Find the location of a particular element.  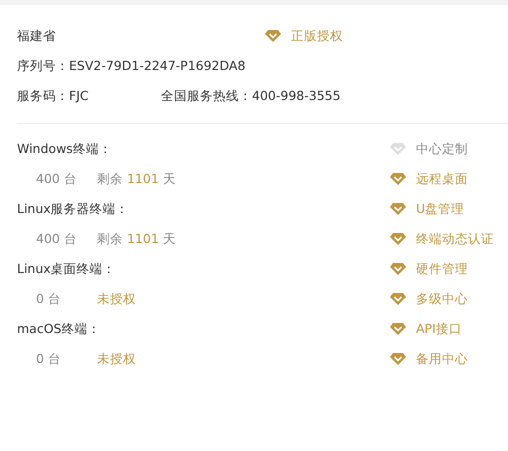

terminal-type: Linux服务器终端： is located at coordinates (73, 209).